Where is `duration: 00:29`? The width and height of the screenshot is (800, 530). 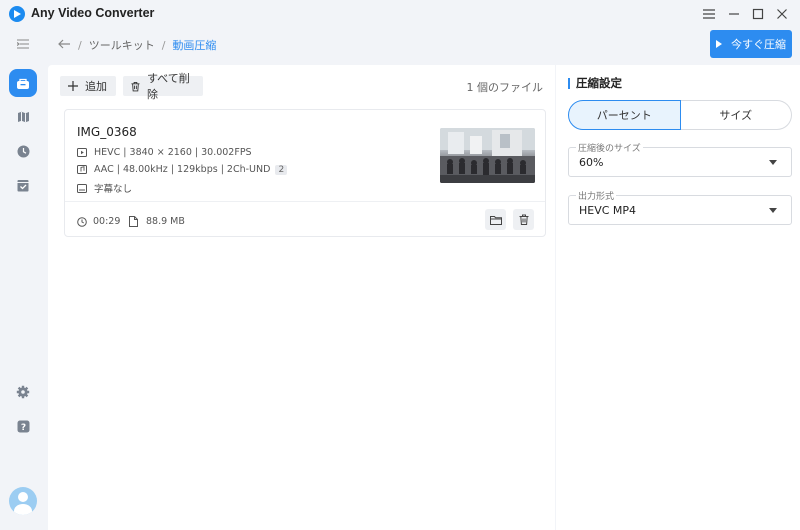 duration: 00:29 is located at coordinates (98, 221).